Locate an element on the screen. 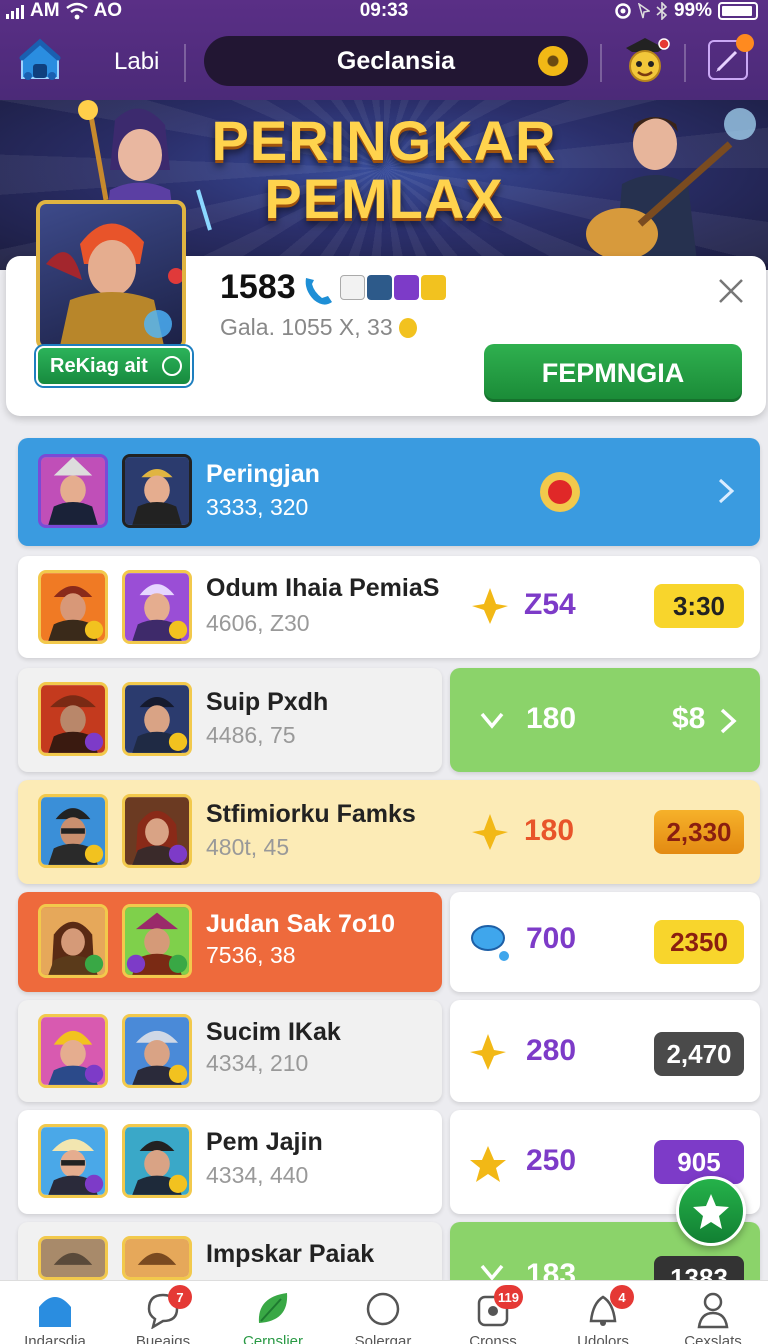 The height and width of the screenshot is (1344, 768). player-sub-info: Gala. 1055 X, 33 is located at coordinates (319, 327).